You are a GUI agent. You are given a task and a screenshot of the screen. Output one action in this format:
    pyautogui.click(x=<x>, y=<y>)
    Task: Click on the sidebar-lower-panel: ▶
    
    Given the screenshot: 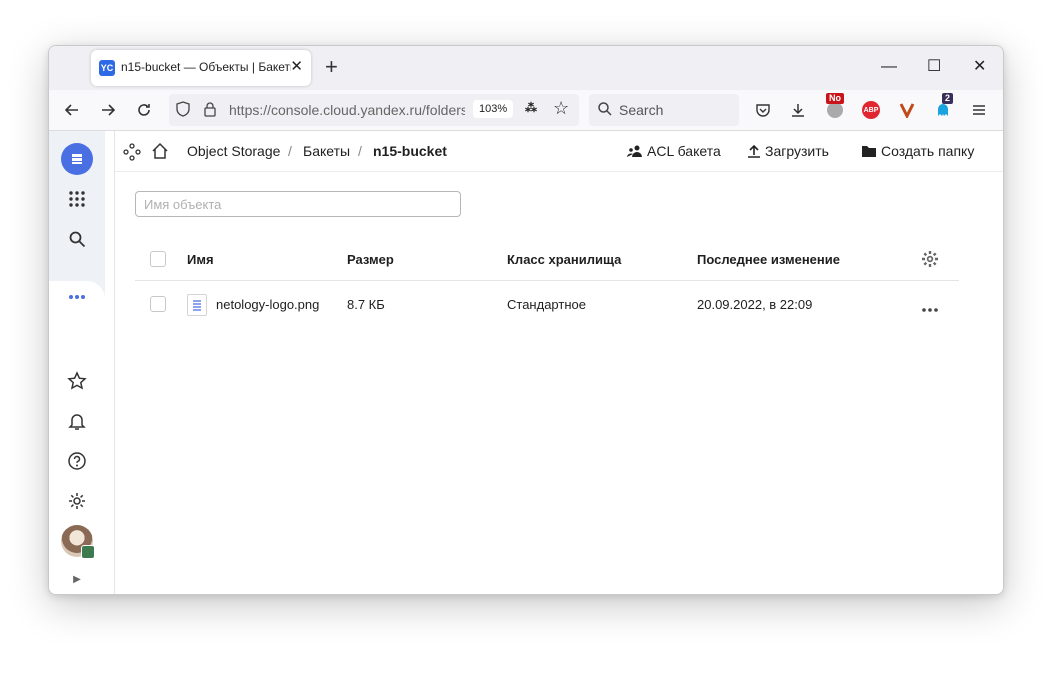 What is the action you would take?
    pyautogui.click(x=77, y=437)
    